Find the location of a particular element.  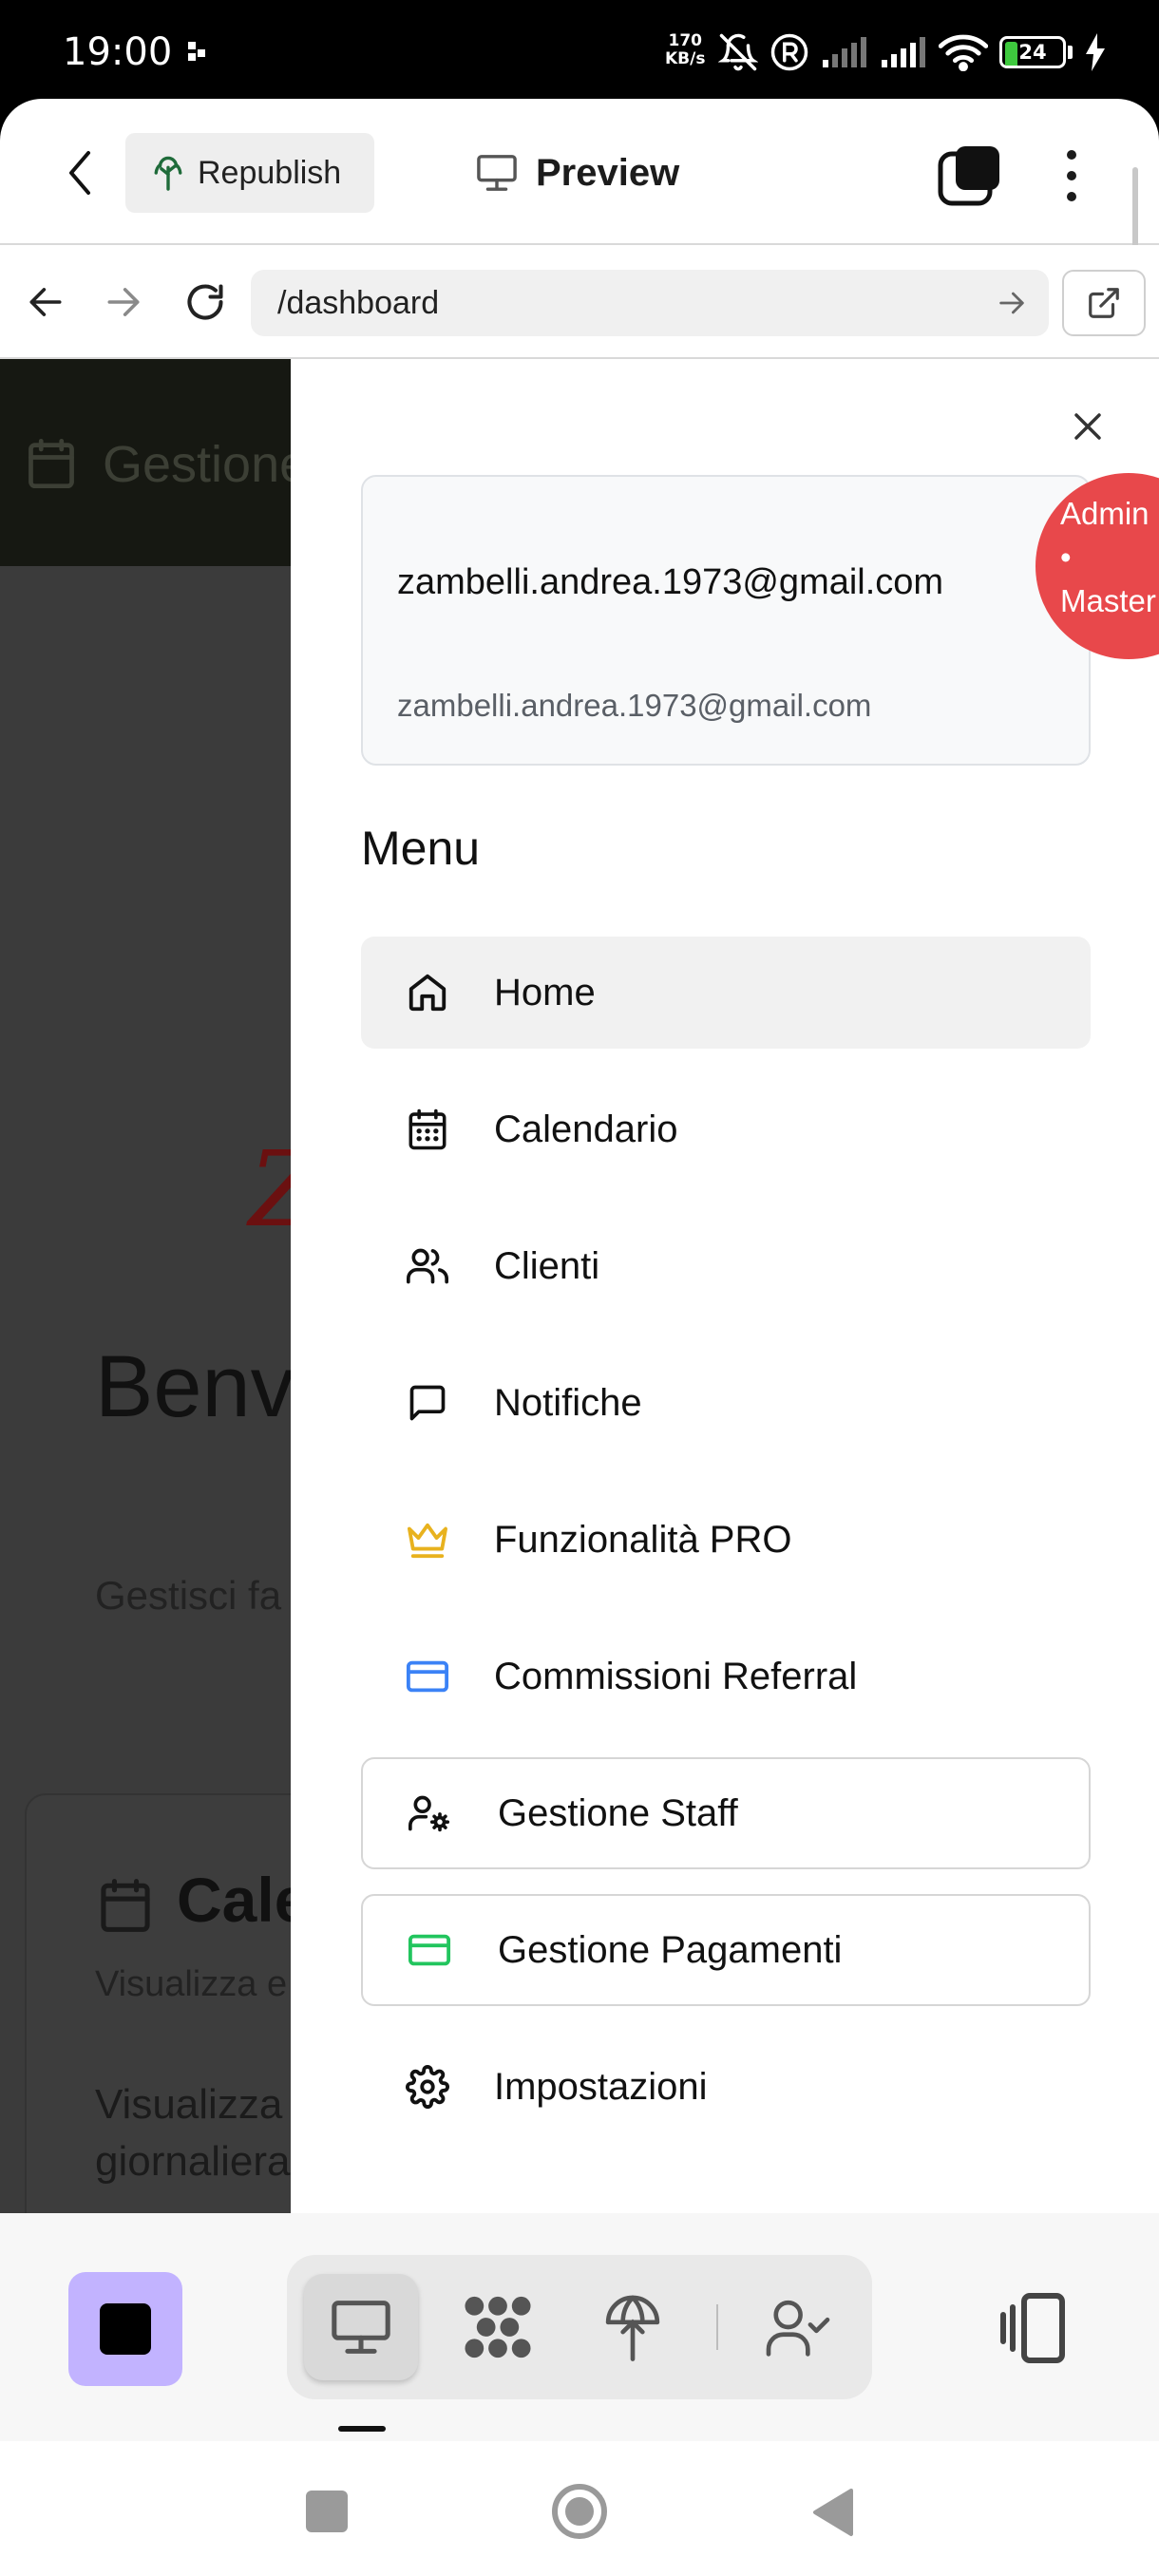

charging-icon is located at coordinates (1095, 52).